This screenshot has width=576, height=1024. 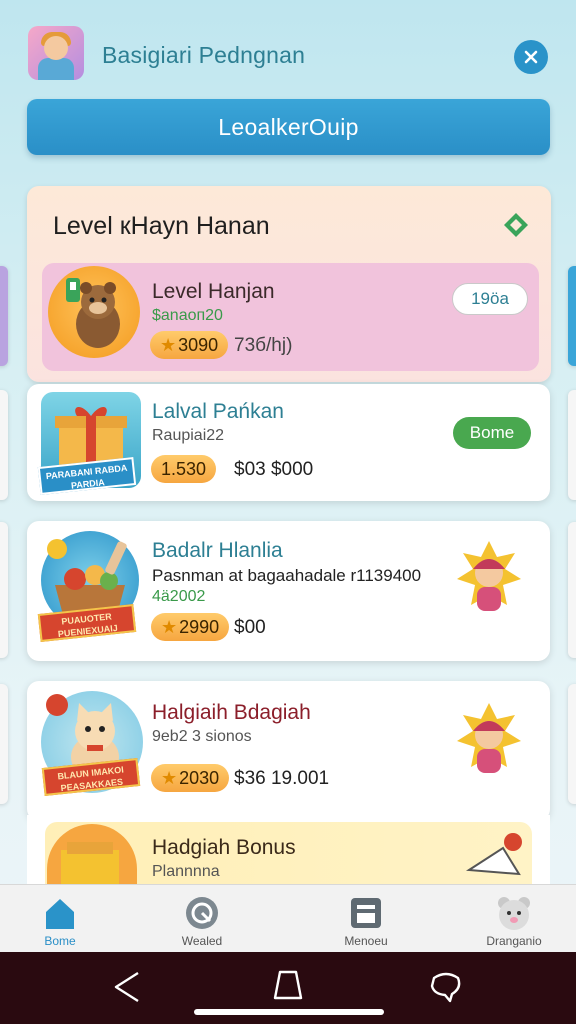 I want to click on card-subtitle: Raupiai22, so click(x=188, y=435).